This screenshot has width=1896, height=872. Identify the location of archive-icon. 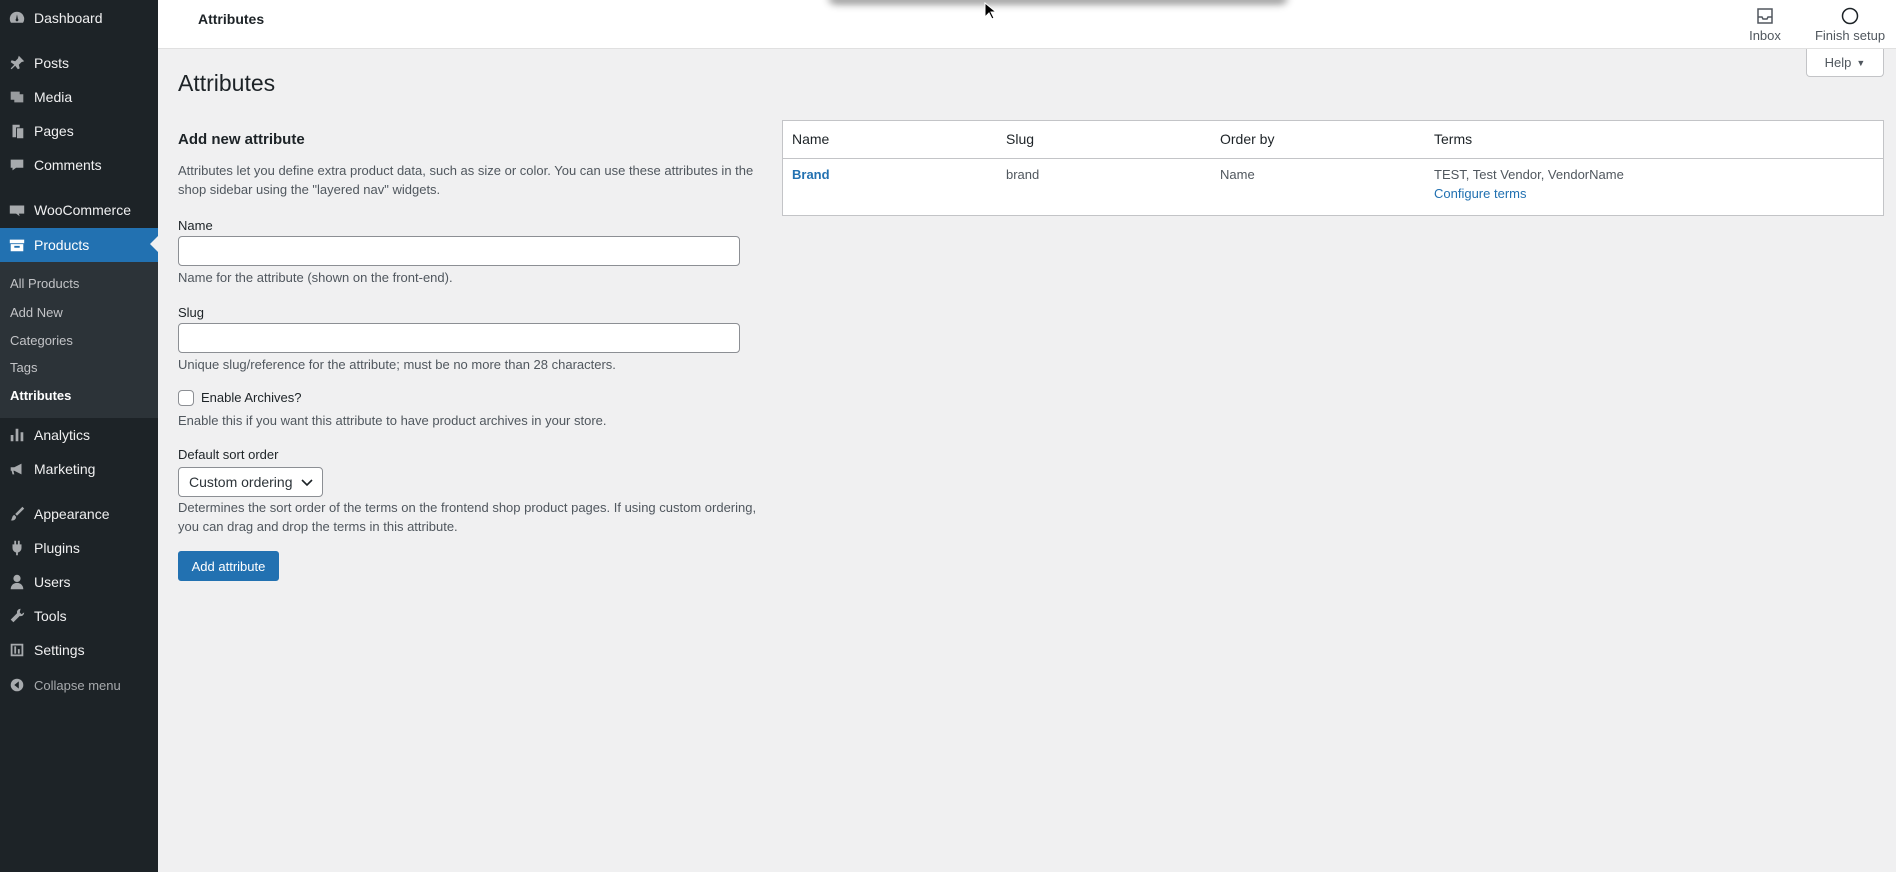
(17, 245).